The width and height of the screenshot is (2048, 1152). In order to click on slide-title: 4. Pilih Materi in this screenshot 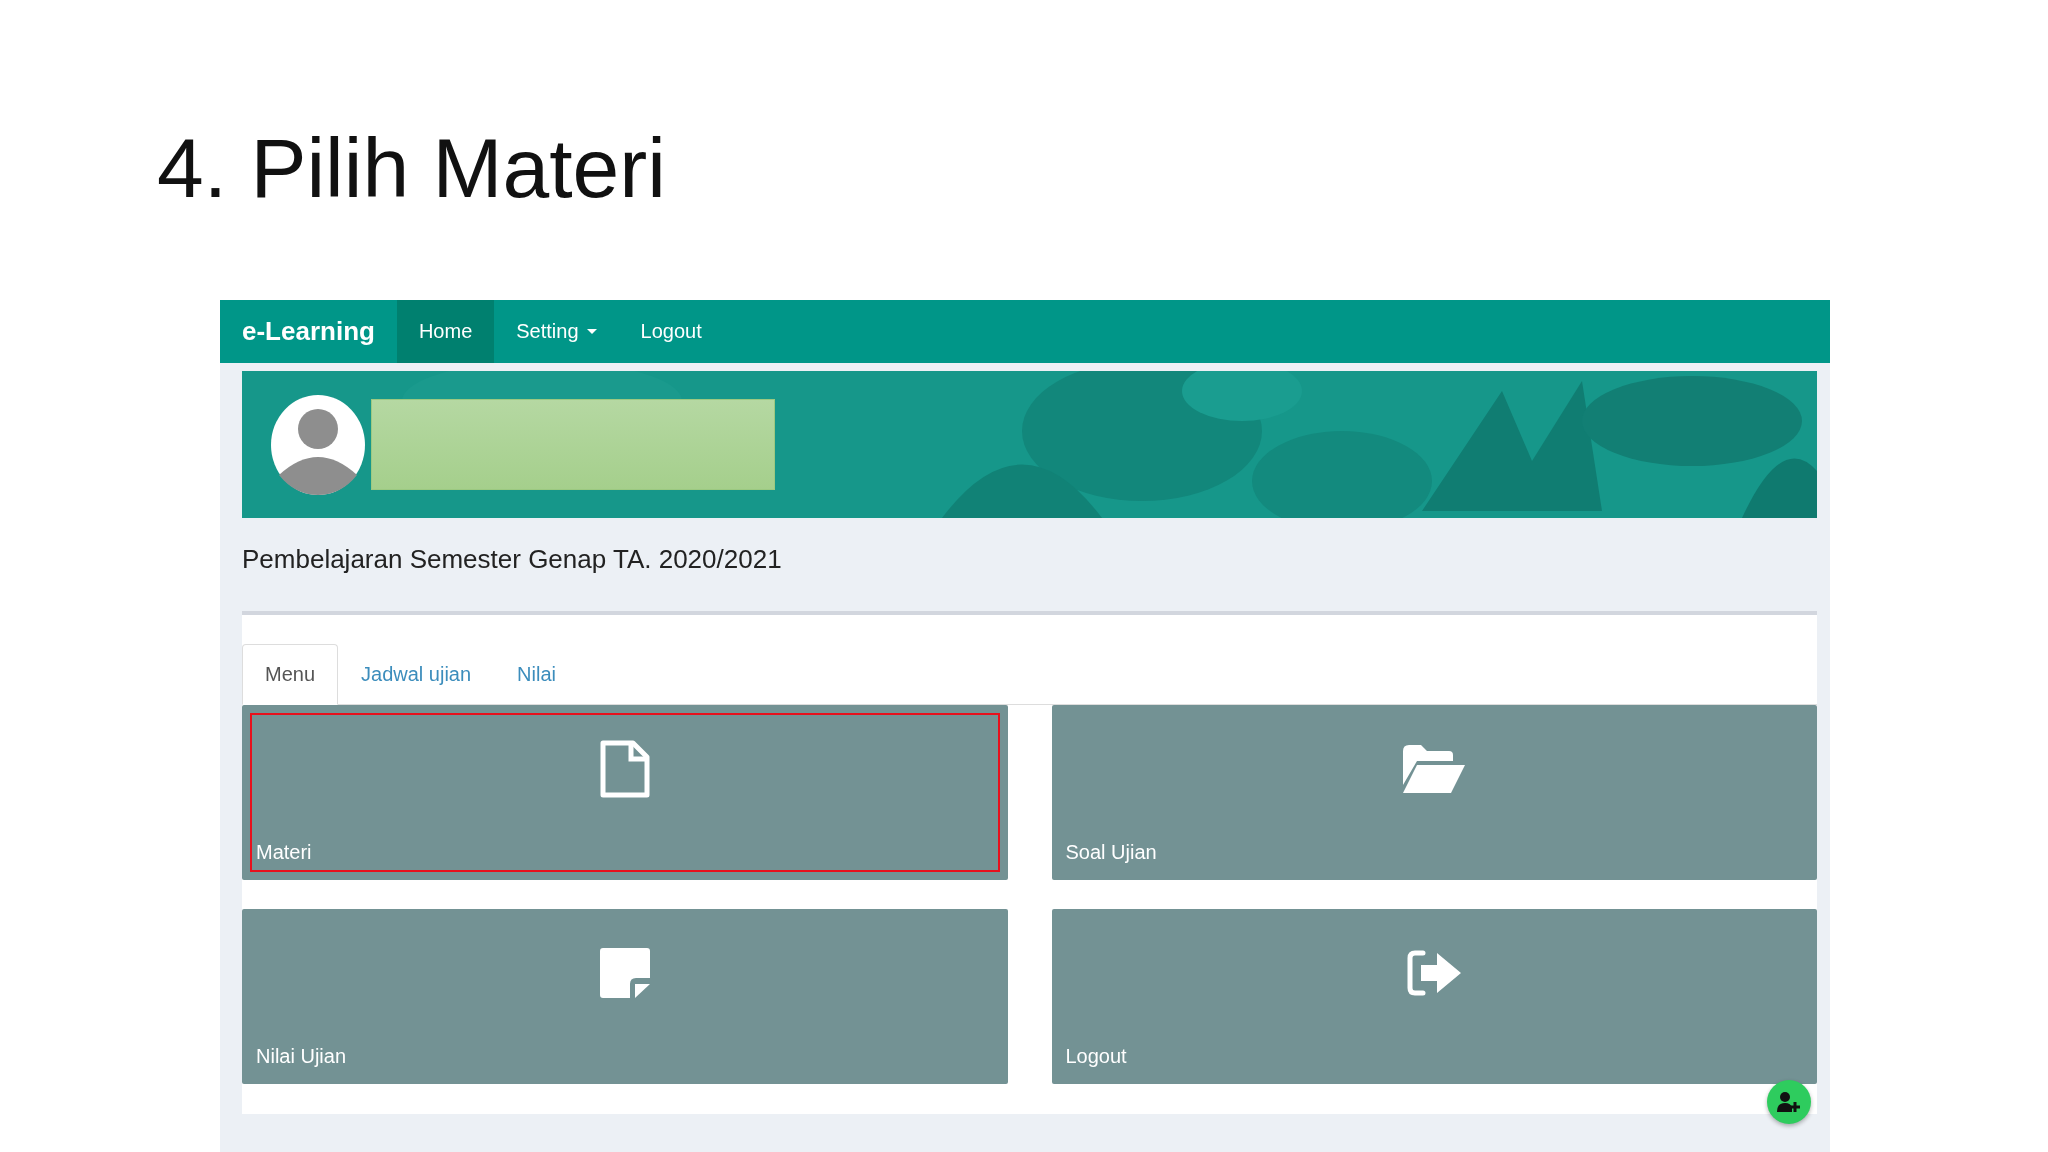, I will do `click(411, 168)`.